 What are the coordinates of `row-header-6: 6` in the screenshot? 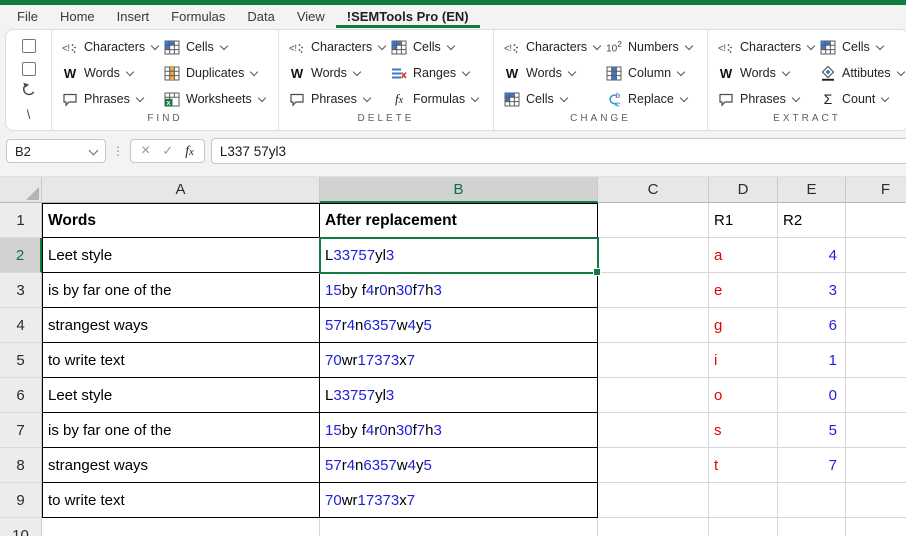 It's located at (21, 395).